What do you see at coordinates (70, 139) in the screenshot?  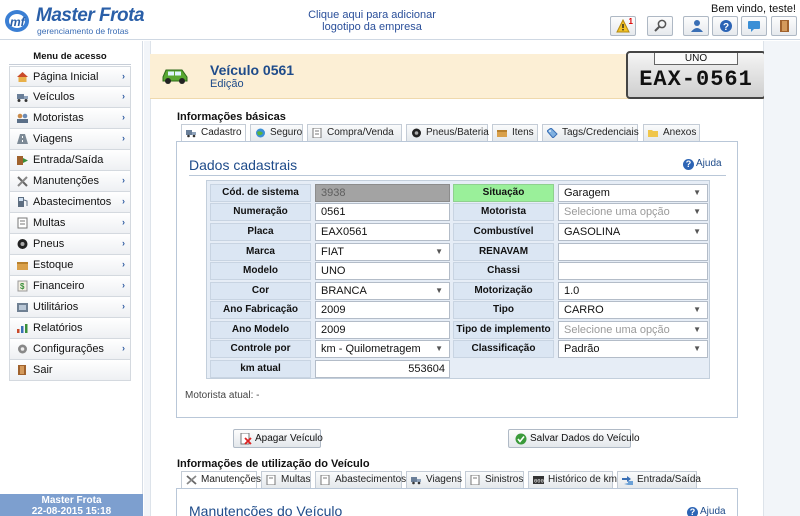 I see `sidebar-item-viagens: Viagens ›` at bounding box center [70, 139].